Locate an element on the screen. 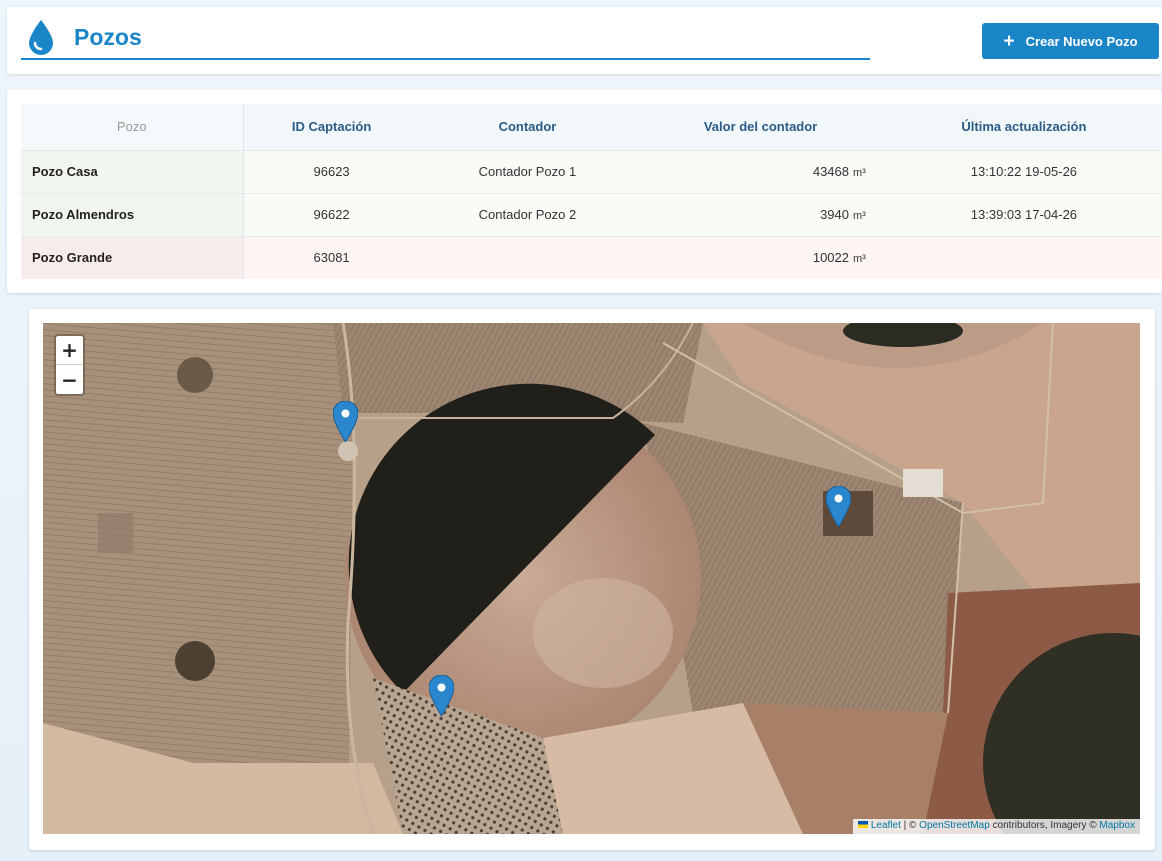  zoom-control: + − is located at coordinates (69, 365).